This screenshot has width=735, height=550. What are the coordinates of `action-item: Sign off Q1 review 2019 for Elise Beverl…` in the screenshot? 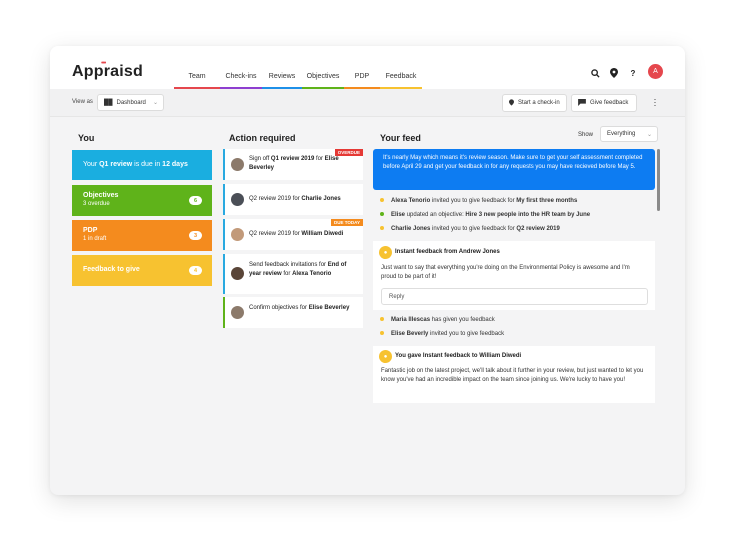 It's located at (293, 164).